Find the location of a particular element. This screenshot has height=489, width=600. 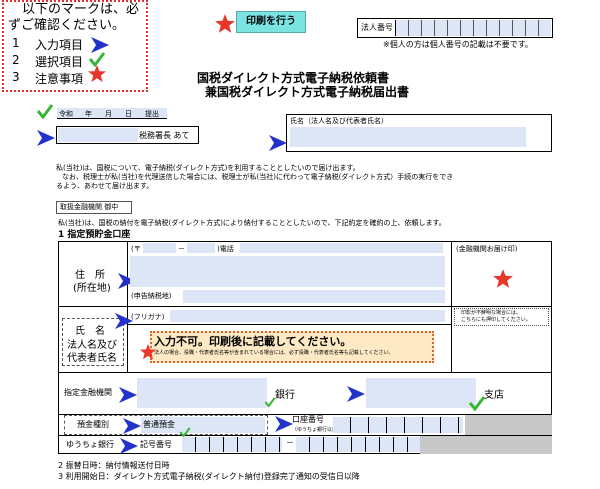

legend-item-3-label: 注意事項 is located at coordinates (59, 79).